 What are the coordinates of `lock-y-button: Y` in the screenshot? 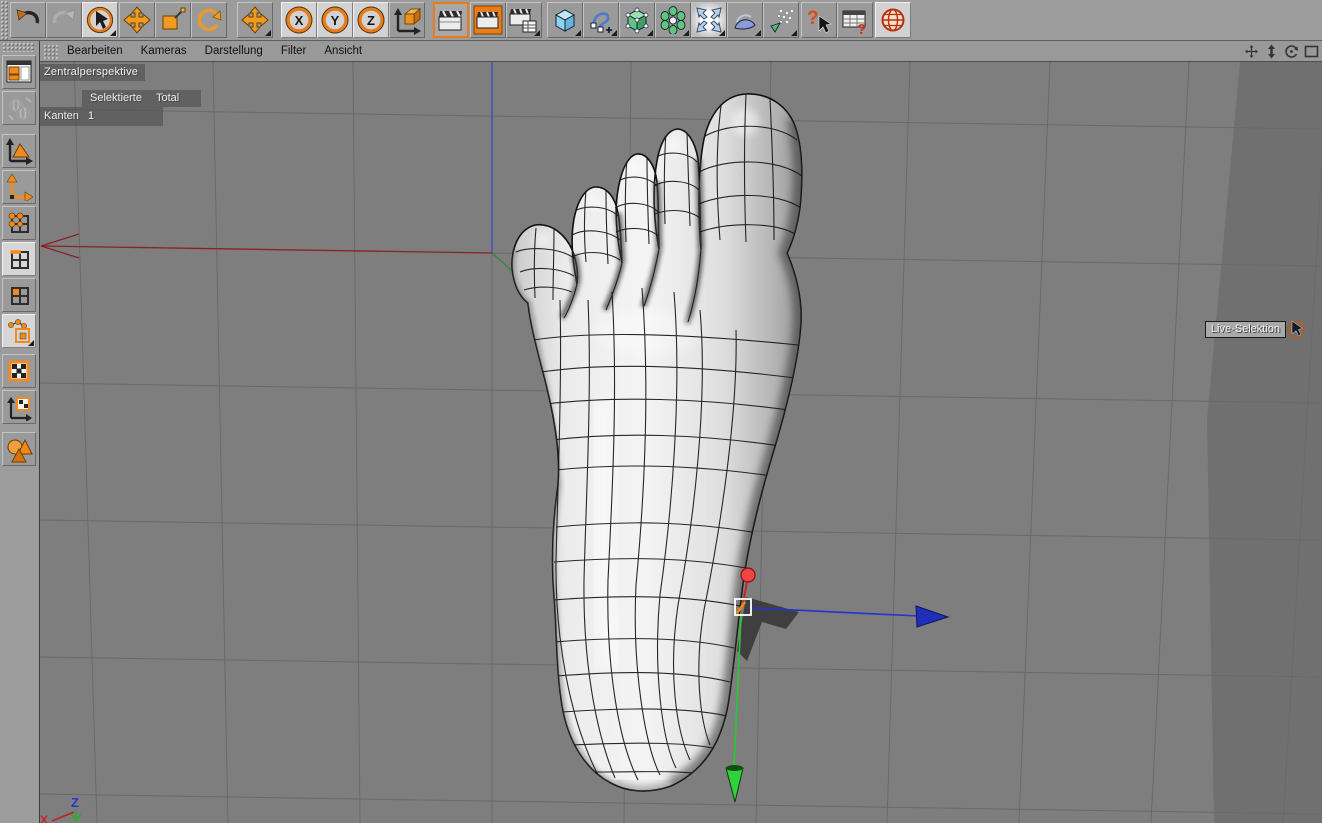 It's located at (335, 20).